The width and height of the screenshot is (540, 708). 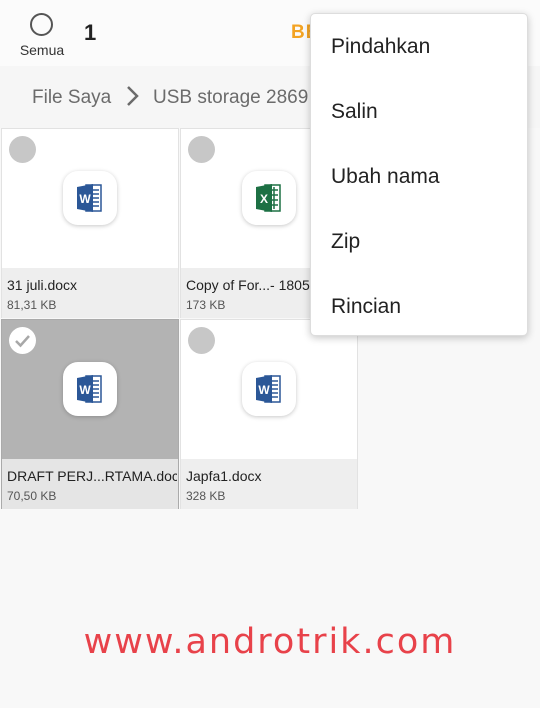 What do you see at coordinates (264, 199) in the screenshot?
I see `svg-text: X` at bounding box center [264, 199].